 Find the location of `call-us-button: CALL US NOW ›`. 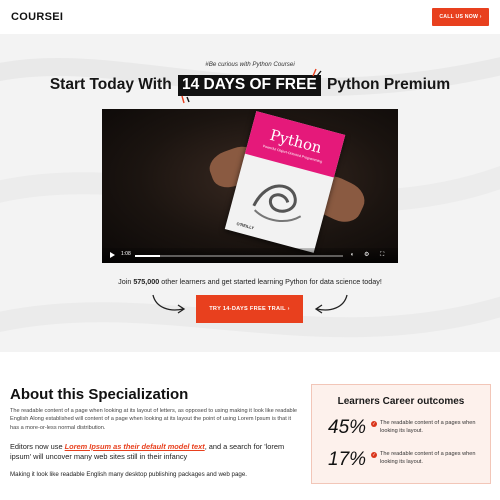

call-us-button: CALL US NOW › is located at coordinates (460, 17).